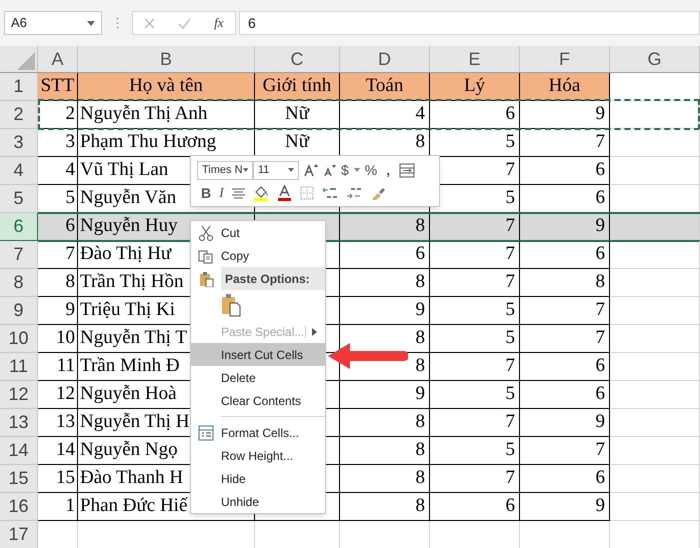  I want to click on column-header: F, so click(565, 59).